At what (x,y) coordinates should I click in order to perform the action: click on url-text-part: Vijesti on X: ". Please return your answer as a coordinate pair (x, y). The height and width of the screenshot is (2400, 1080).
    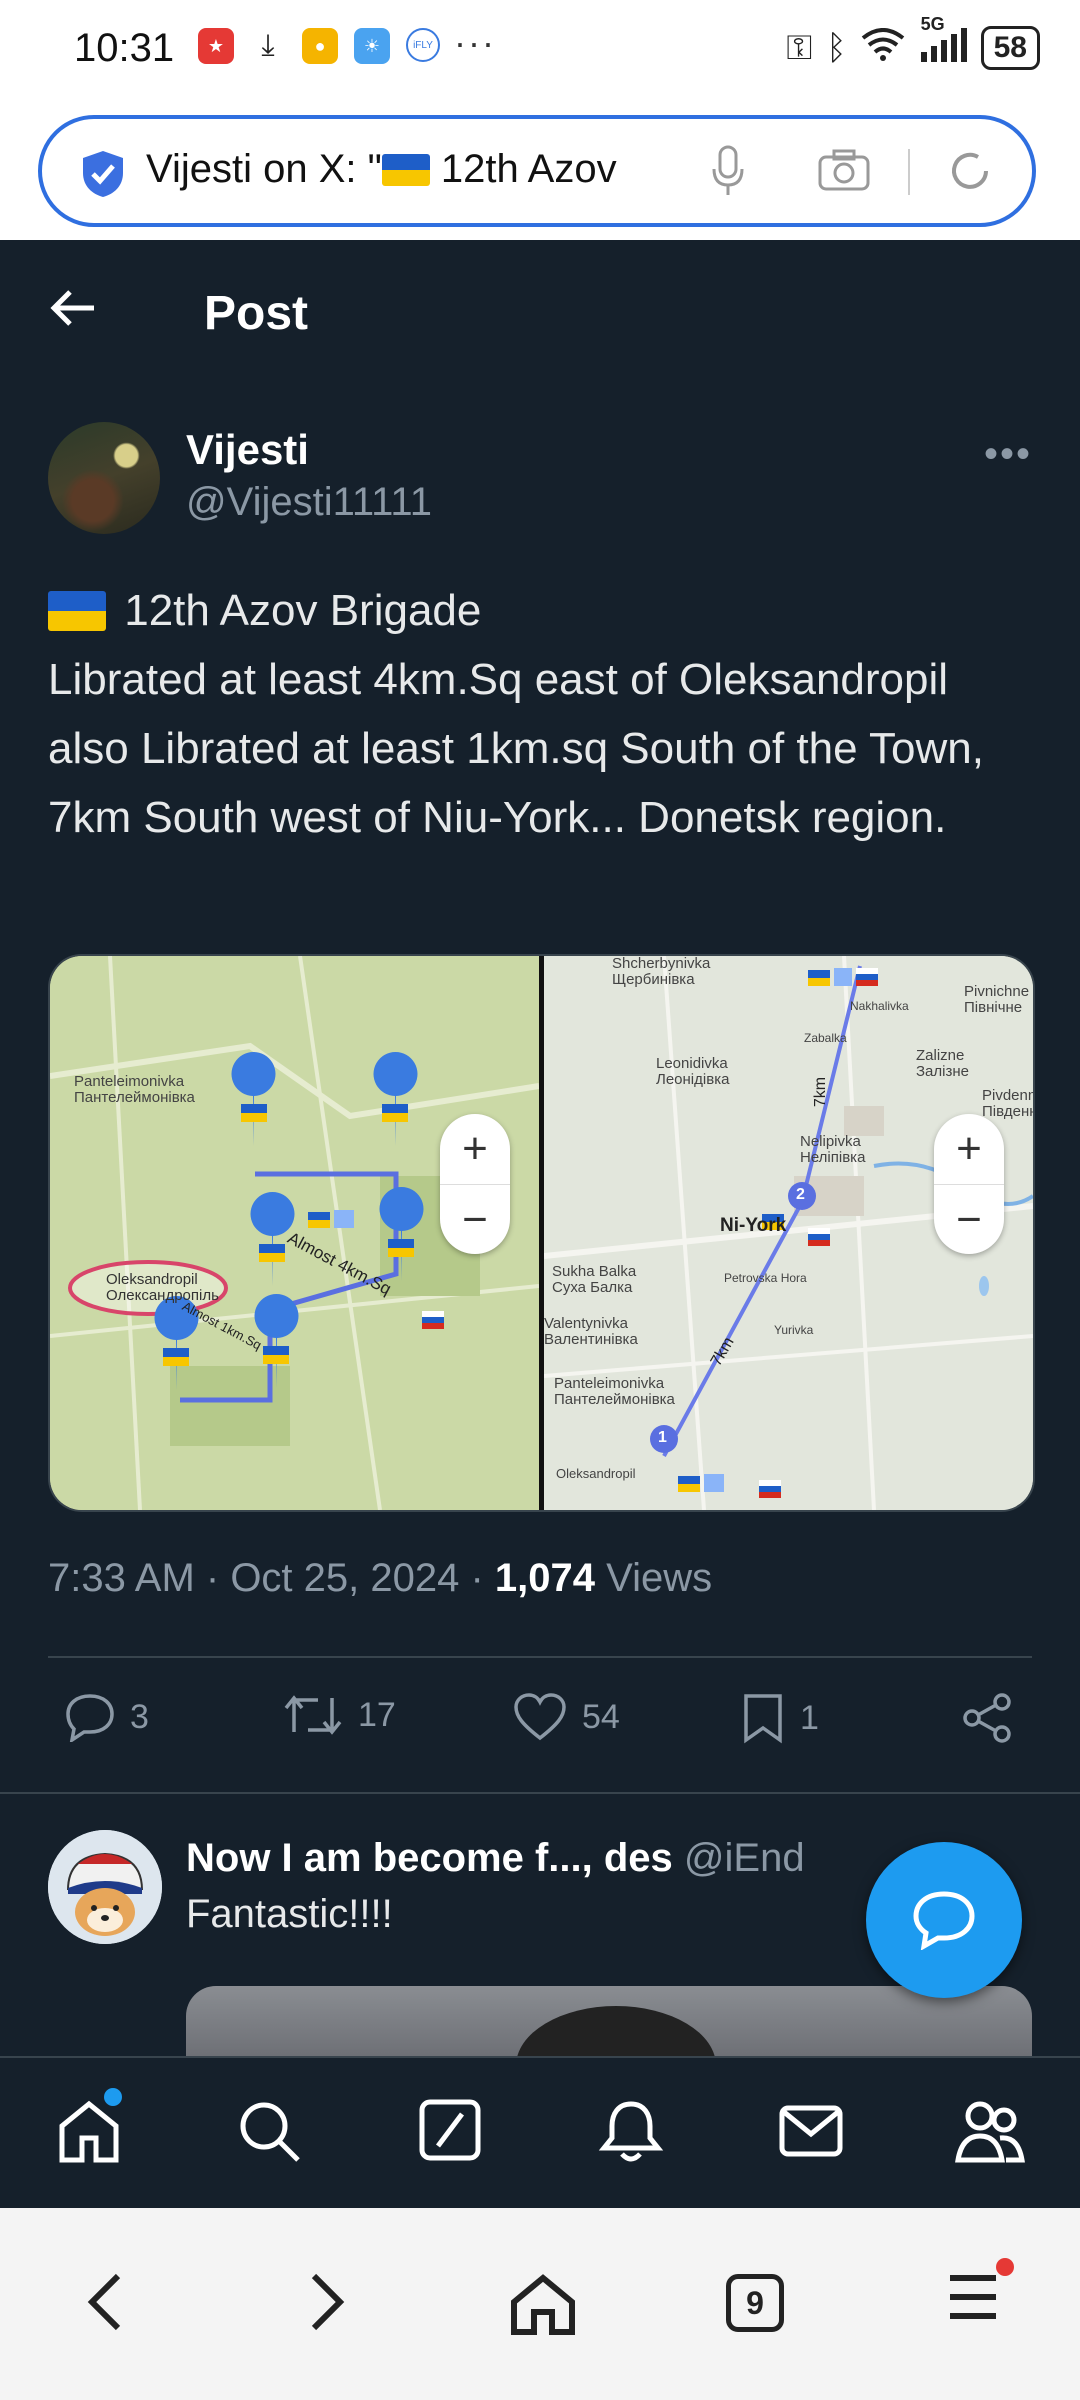
    Looking at the image, I should click on (264, 169).